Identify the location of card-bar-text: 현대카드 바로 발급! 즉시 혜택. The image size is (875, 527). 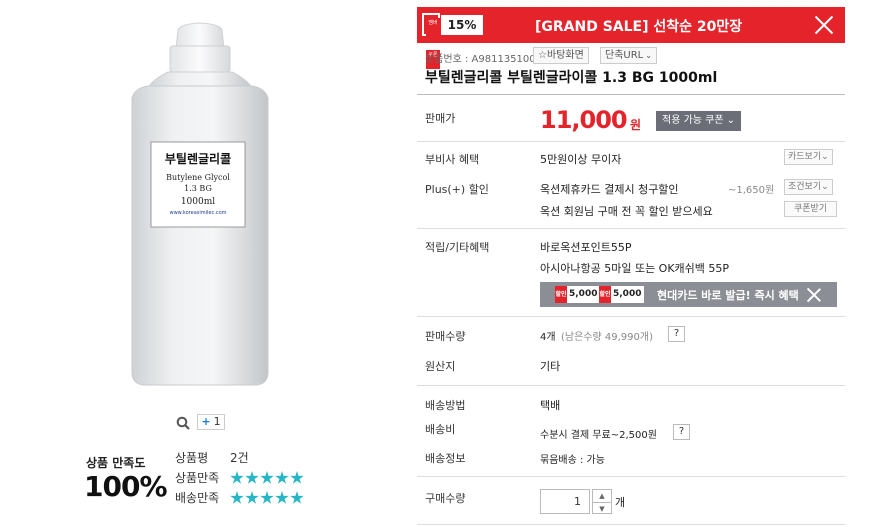
(728, 295).